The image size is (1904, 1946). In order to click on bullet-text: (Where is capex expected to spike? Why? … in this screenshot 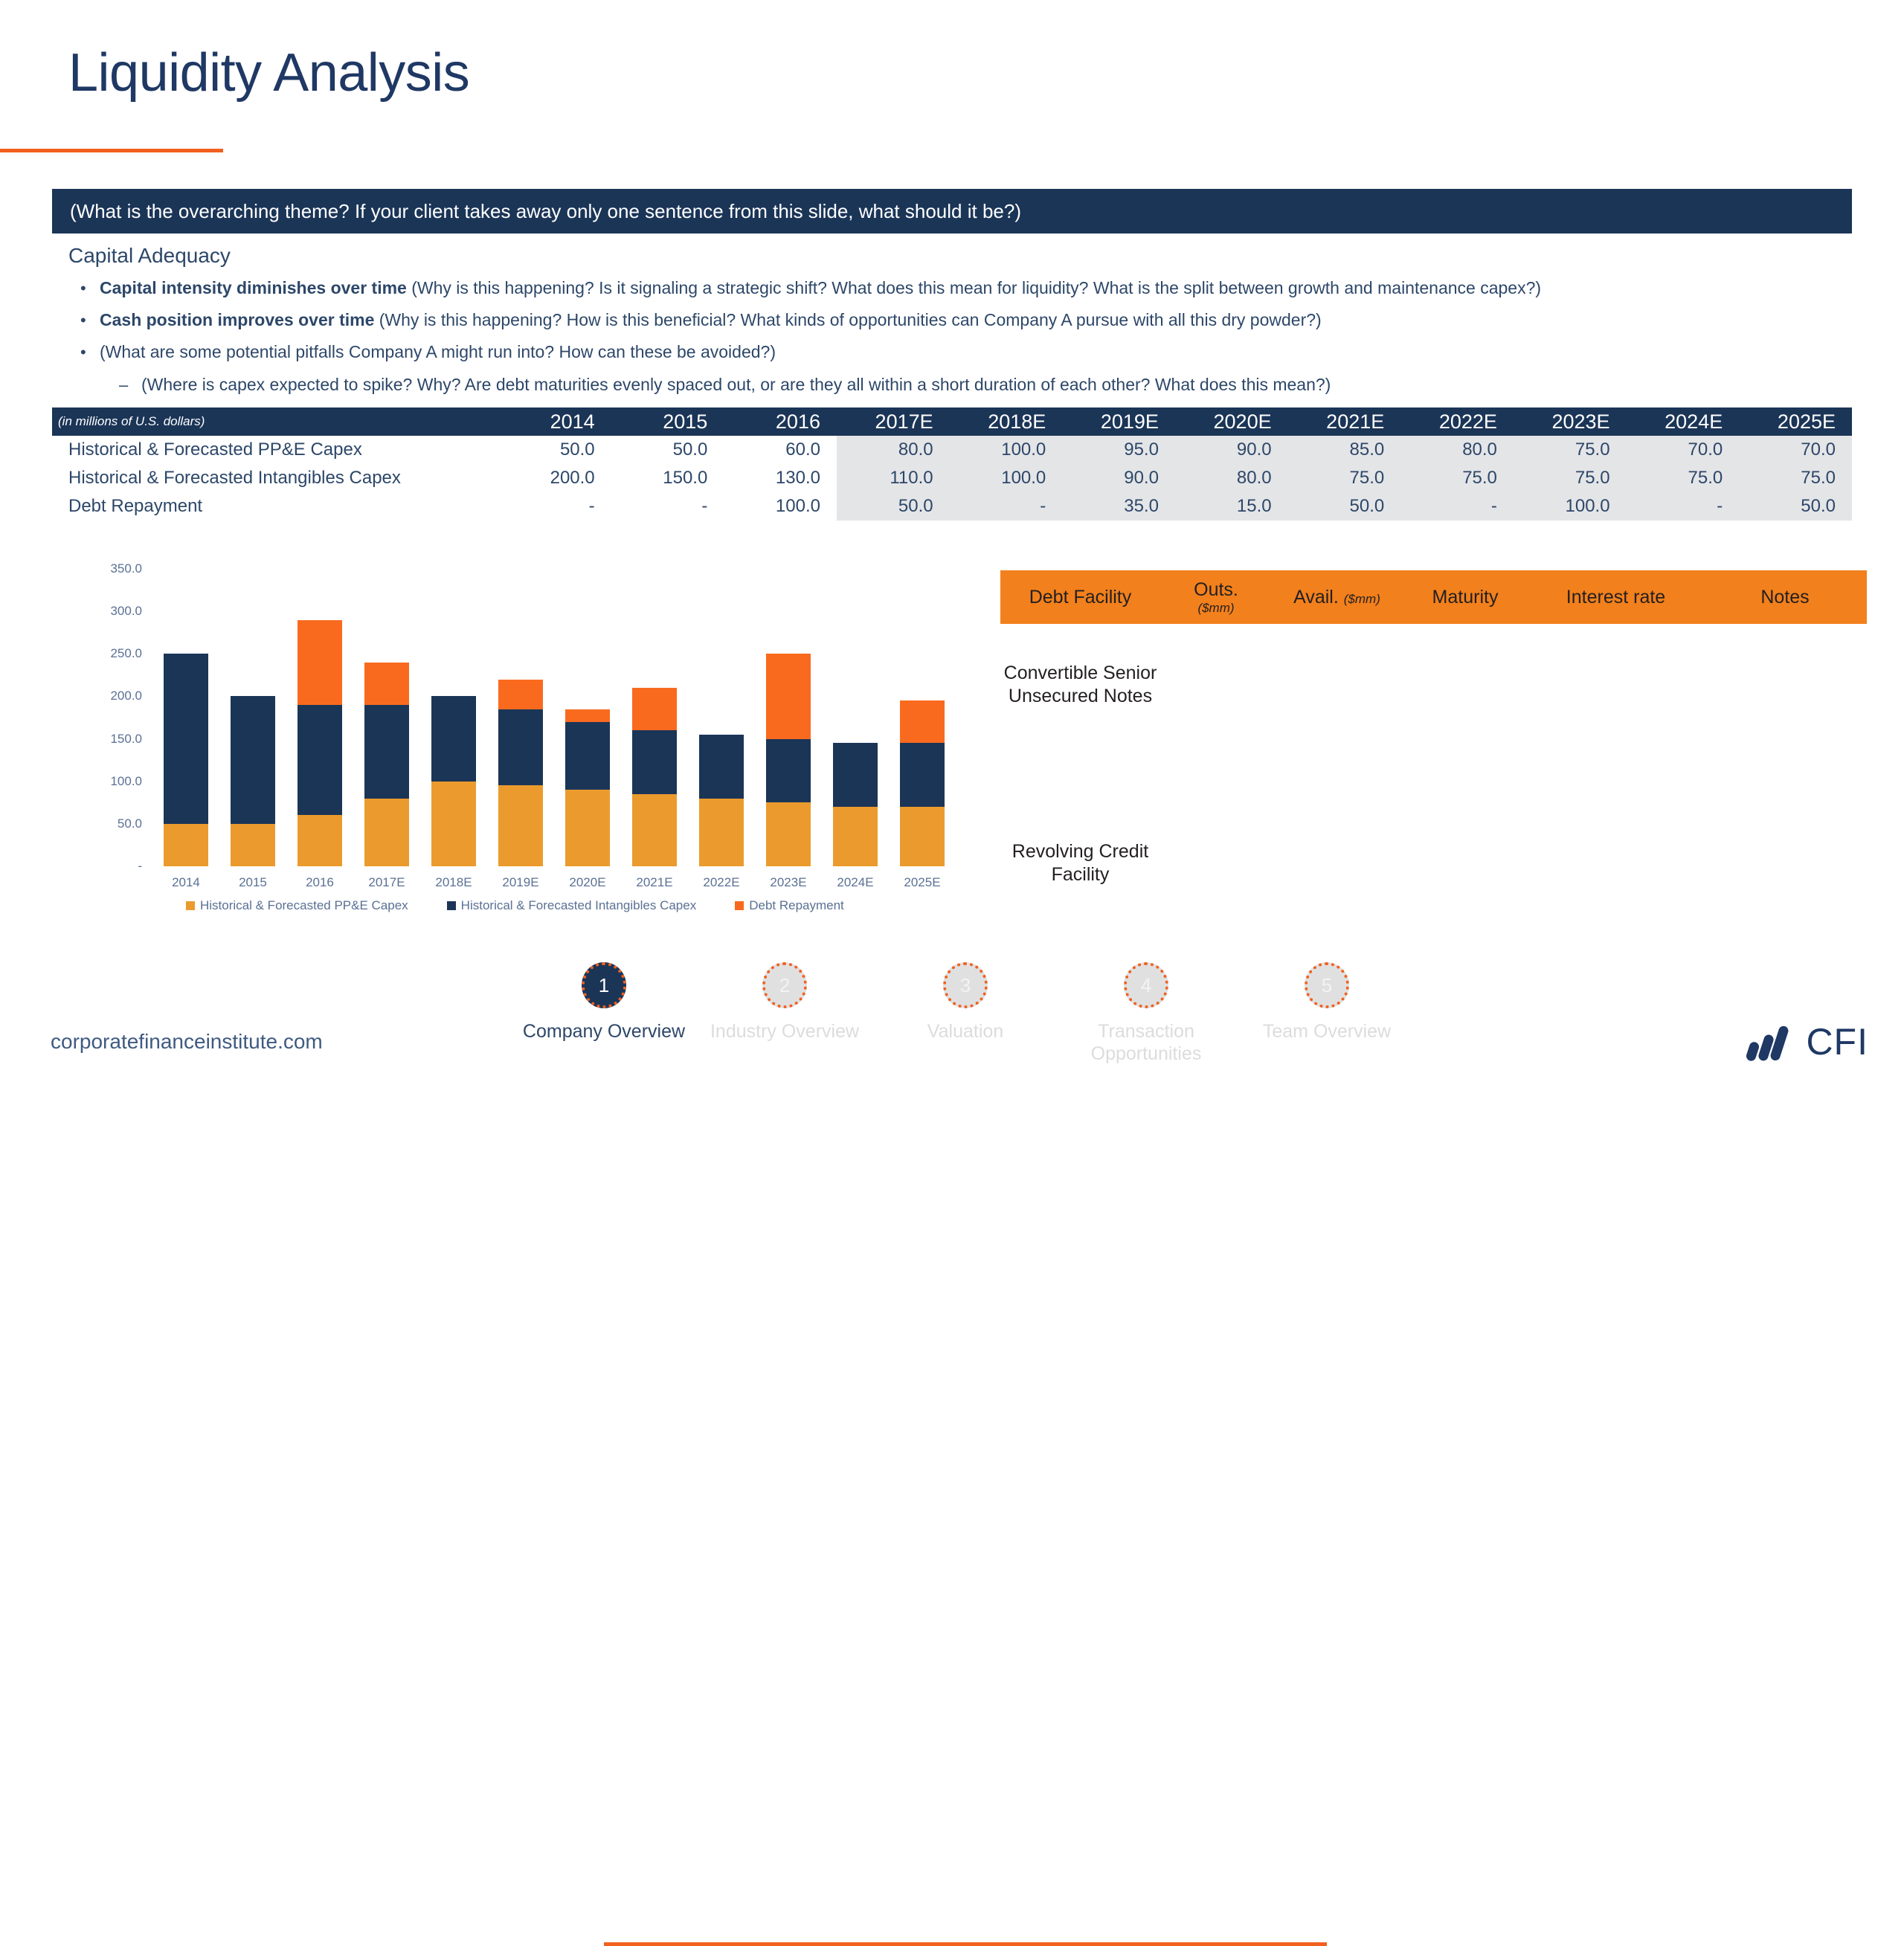, I will do `click(736, 385)`.